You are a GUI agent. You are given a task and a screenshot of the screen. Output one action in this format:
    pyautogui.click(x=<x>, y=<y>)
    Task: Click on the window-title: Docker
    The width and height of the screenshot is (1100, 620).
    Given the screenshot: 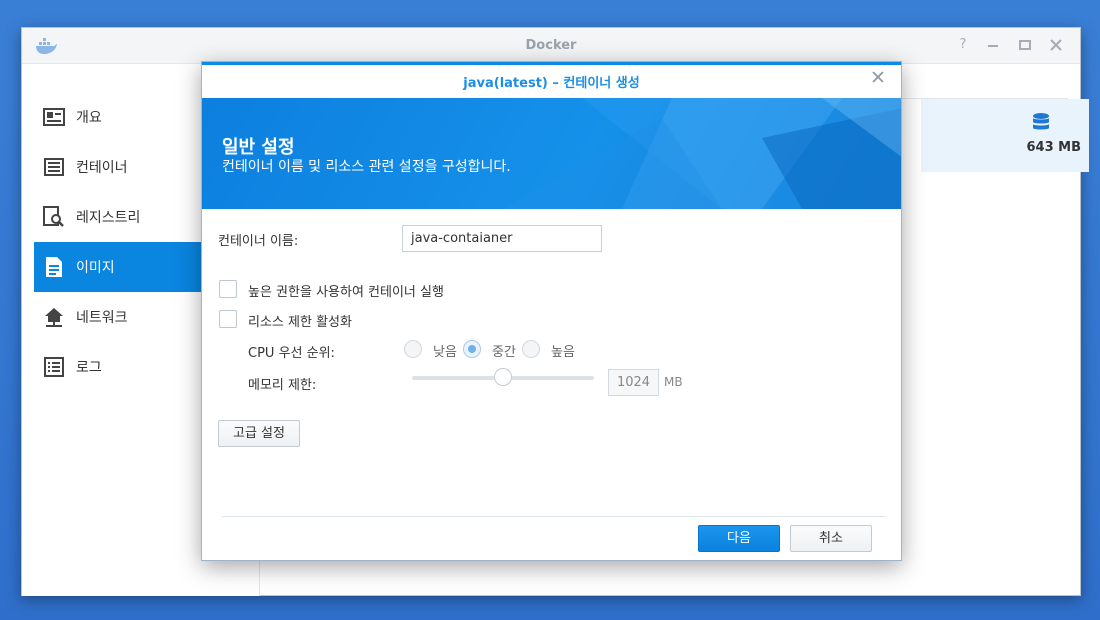 What is the action you would take?
    pyautogui.click(x=551, y=45)
    